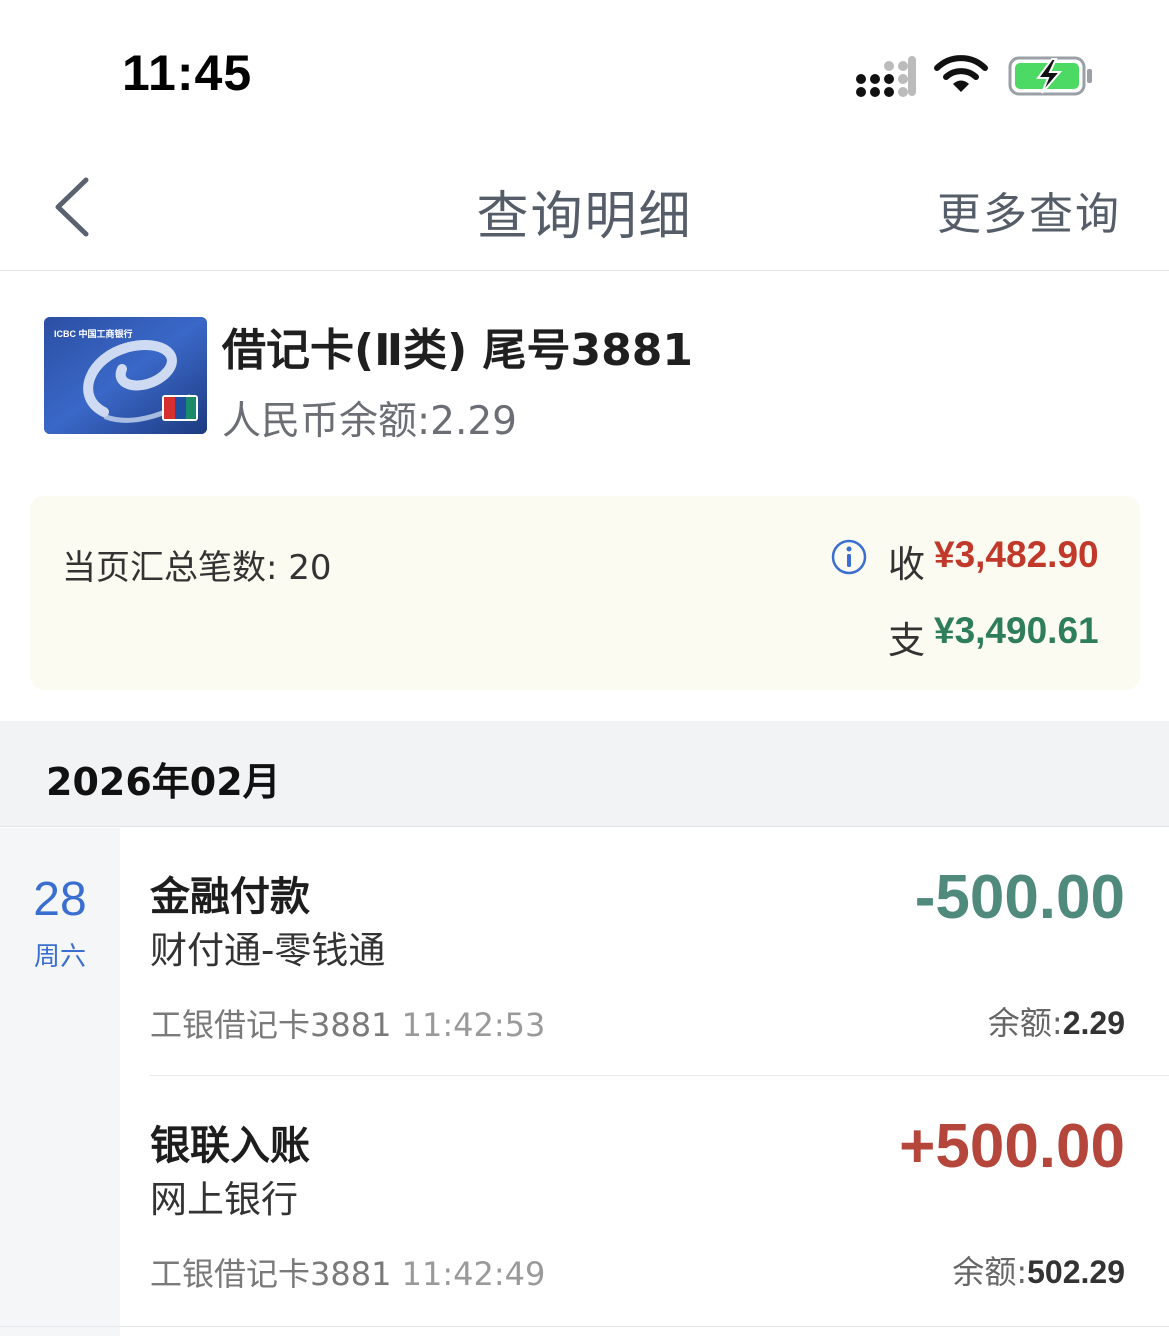 This screenshot has height=1336, width=1169. I want to click on transaction-meta: 工银借记卡3881 11:42:53, so click(347, 1023).